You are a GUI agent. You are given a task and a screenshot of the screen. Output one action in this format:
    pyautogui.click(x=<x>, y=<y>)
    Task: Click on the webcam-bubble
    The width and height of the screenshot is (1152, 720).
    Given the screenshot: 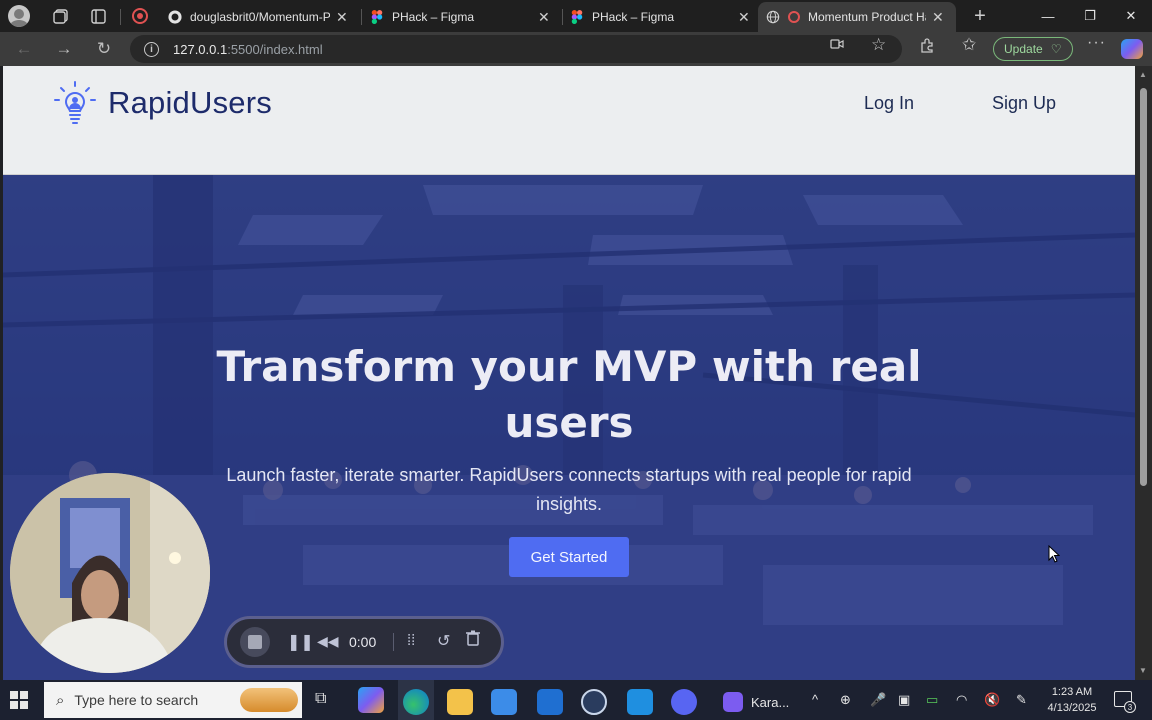 What is the action you would take?
    pyautogui.click(x=110, y=573)
    